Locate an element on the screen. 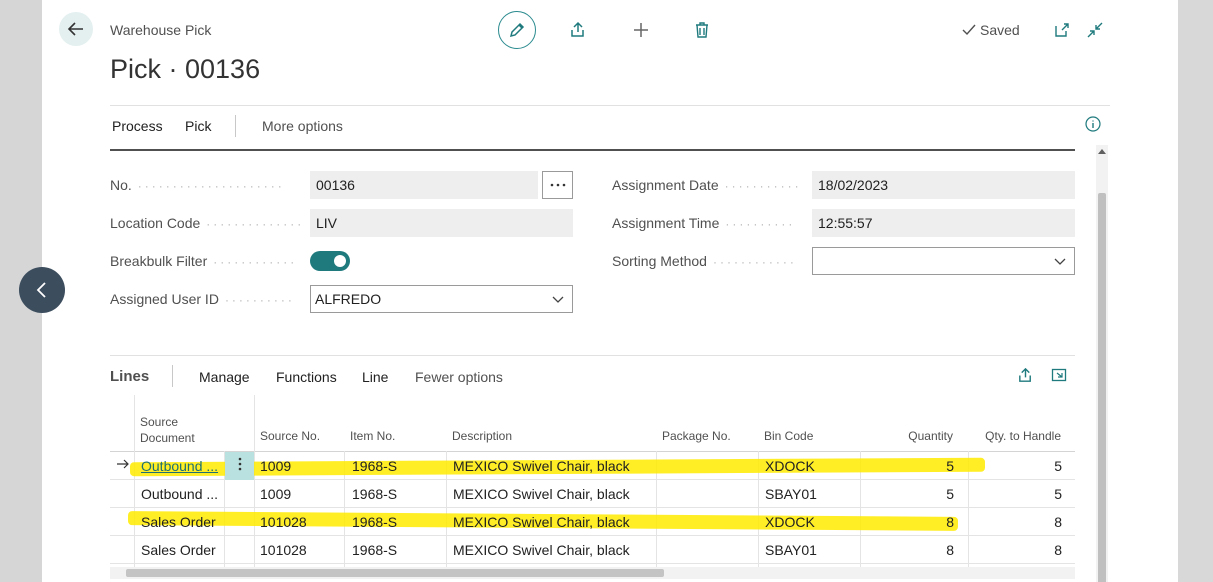  action-bar: Process Pick More options is located at coordinates (610, 125).